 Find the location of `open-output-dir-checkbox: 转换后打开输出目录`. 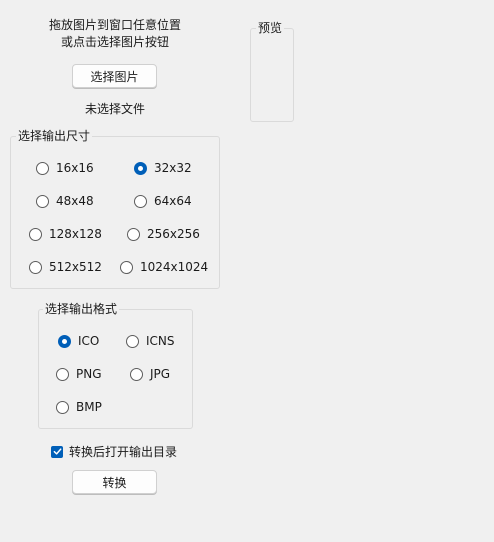

open-output-dir-checkbox: 转换后打开输出目录 is located at coordinates (114, 451).